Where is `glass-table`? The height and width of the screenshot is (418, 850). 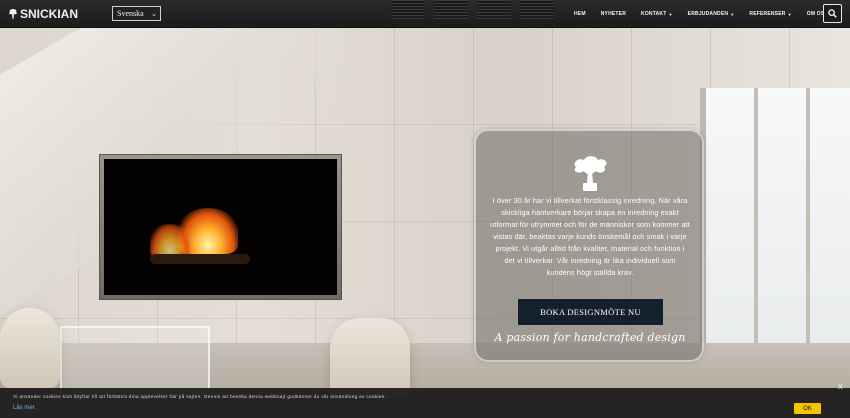 glass-table is located at coordinates (135, 361).